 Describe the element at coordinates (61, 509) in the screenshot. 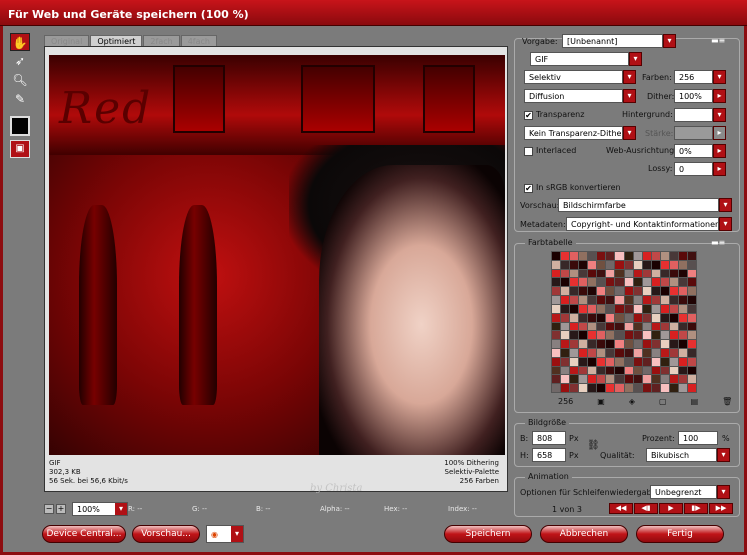

I see `zoom-in-button: +` at that location.